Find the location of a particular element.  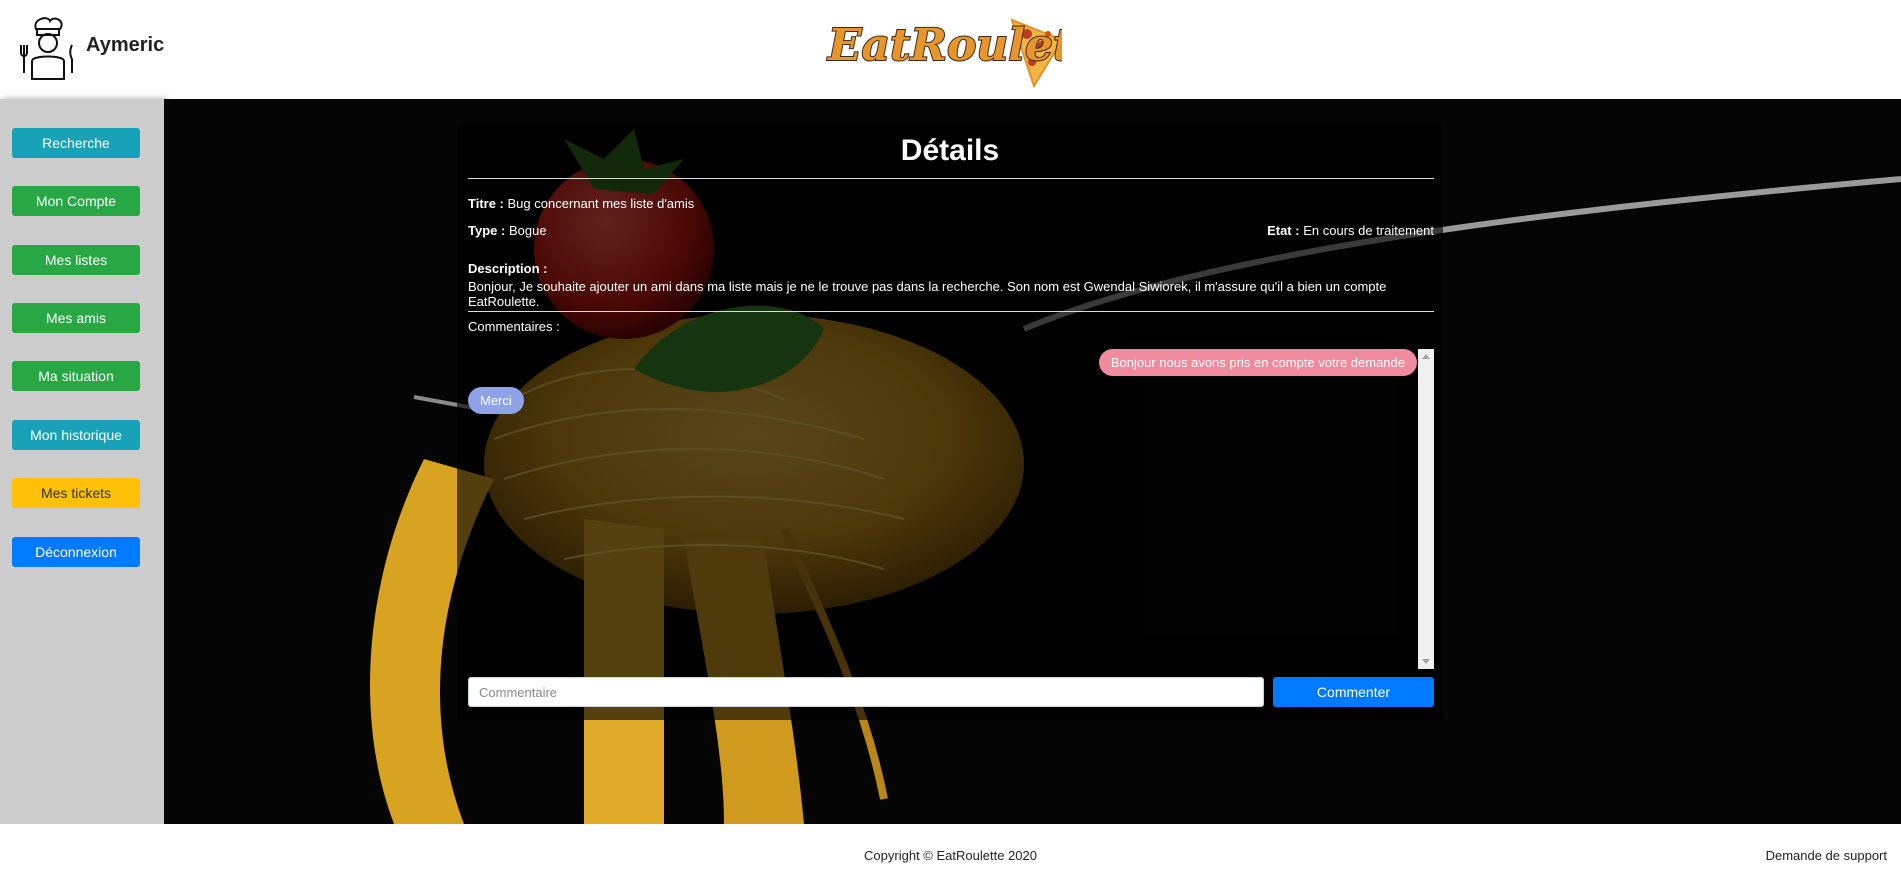

comment-button: Commenter is located at coordinates (1353, 692).